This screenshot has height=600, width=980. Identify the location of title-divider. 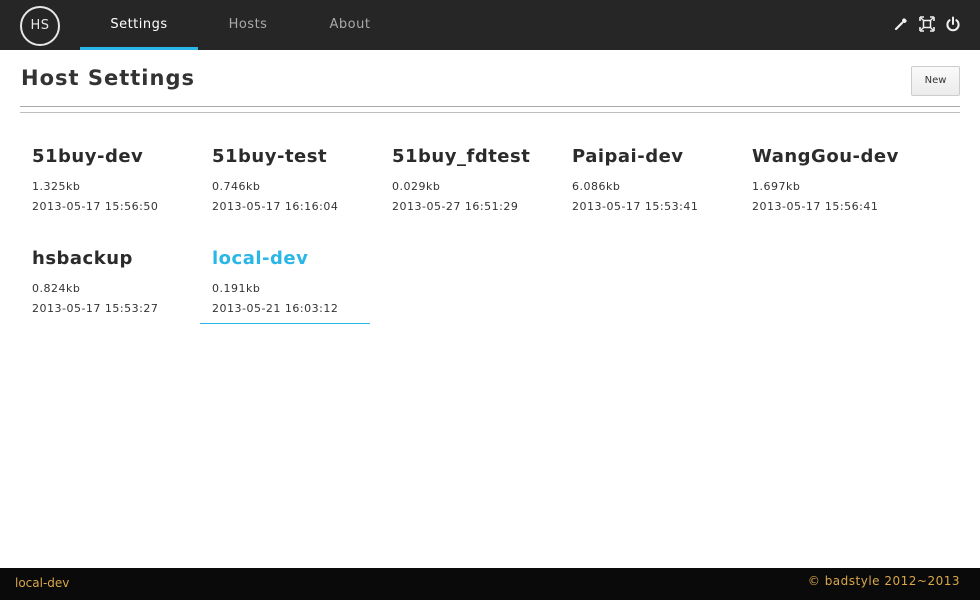
(490, 106).